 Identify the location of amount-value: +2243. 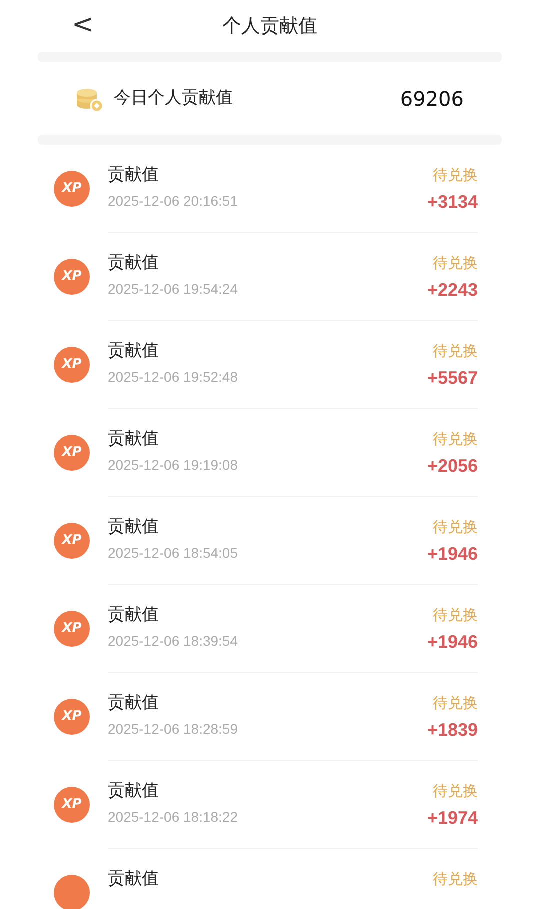
(452, 290).